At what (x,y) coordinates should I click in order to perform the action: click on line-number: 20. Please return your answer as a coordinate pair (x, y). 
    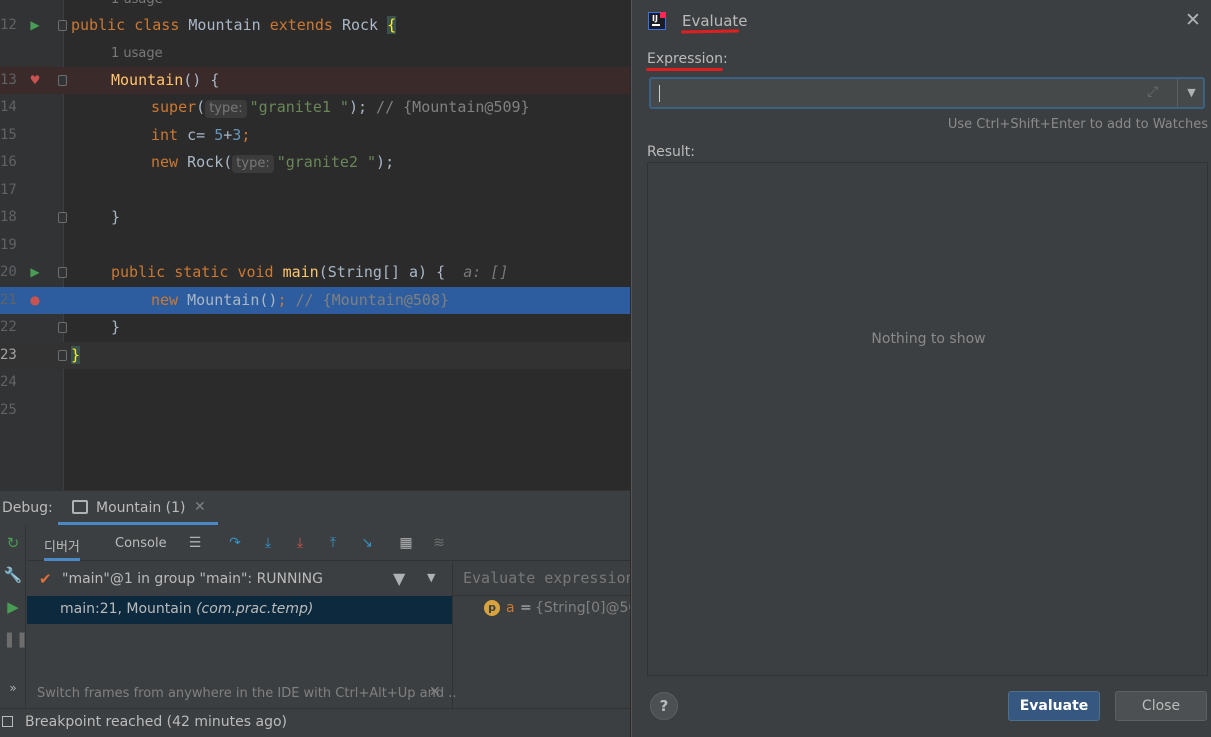
    Looking at the image, I should click on (8, 272).